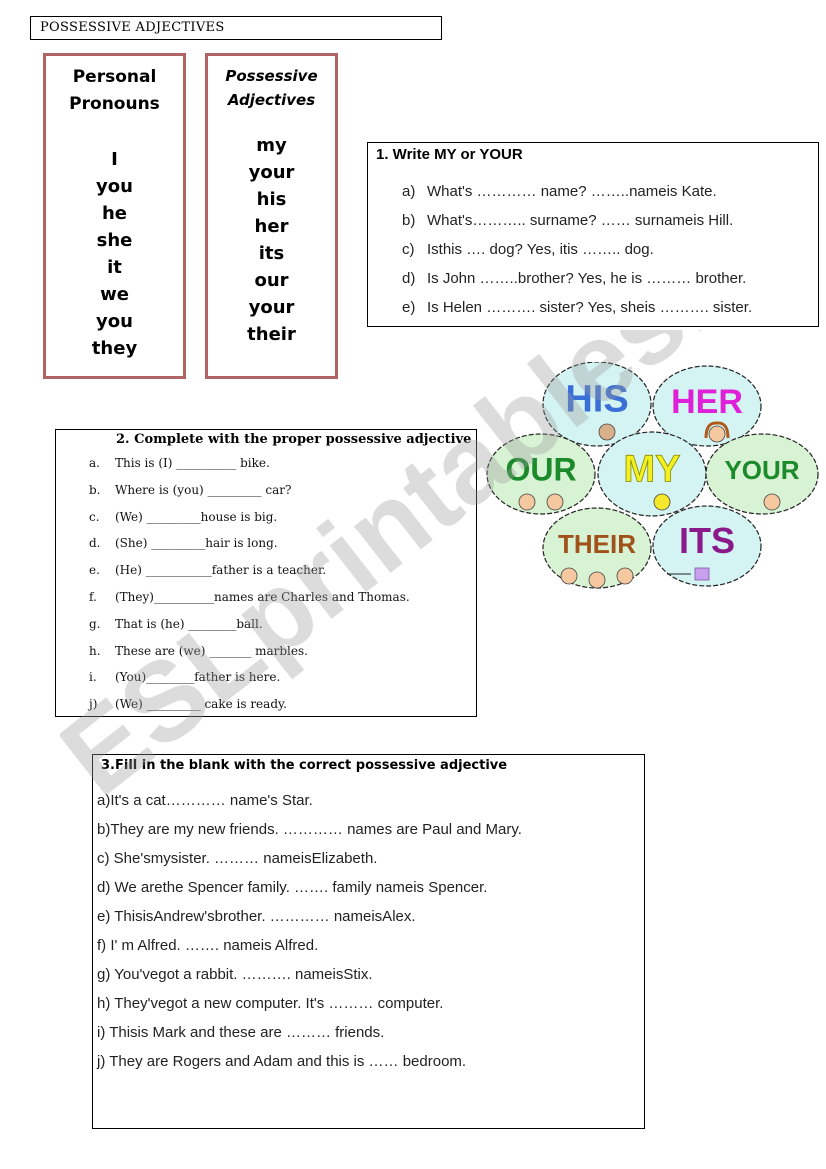  What do you see at coordinates (95, 489) in the screenshot?
I see `item-label: b.` at bounding box center [95, 489].